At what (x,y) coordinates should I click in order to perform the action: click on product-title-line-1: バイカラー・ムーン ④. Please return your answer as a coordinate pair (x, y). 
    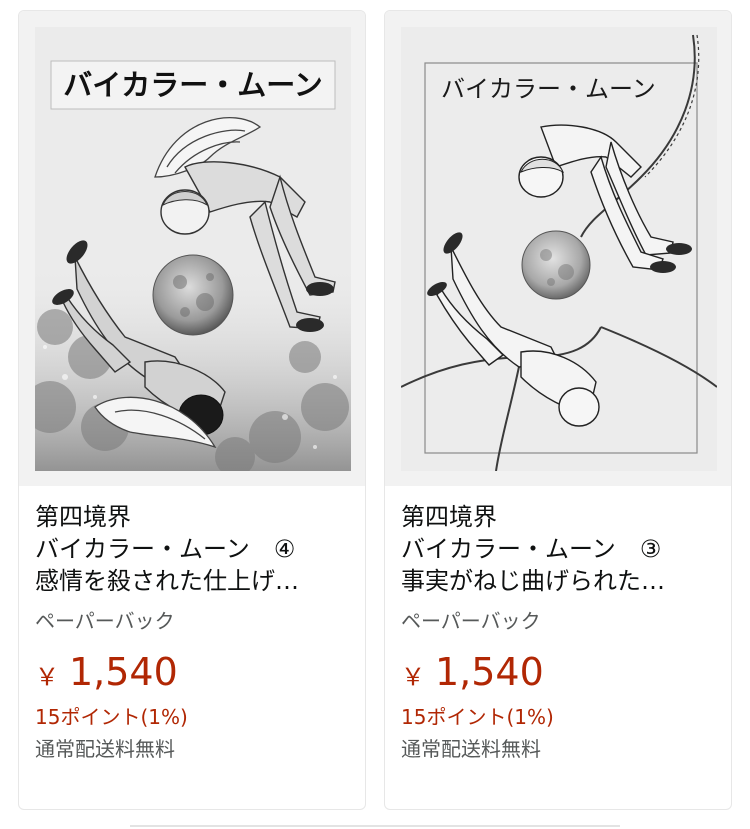
    Looking at the image, I should click on (194, 549).